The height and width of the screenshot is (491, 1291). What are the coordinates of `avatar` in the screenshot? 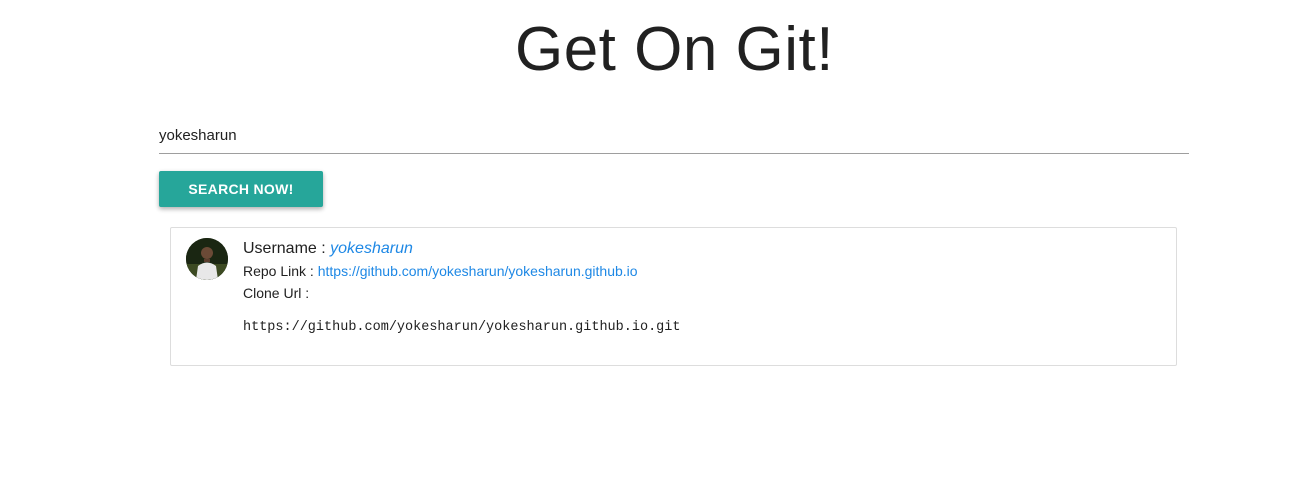 It's located at (207, 259).